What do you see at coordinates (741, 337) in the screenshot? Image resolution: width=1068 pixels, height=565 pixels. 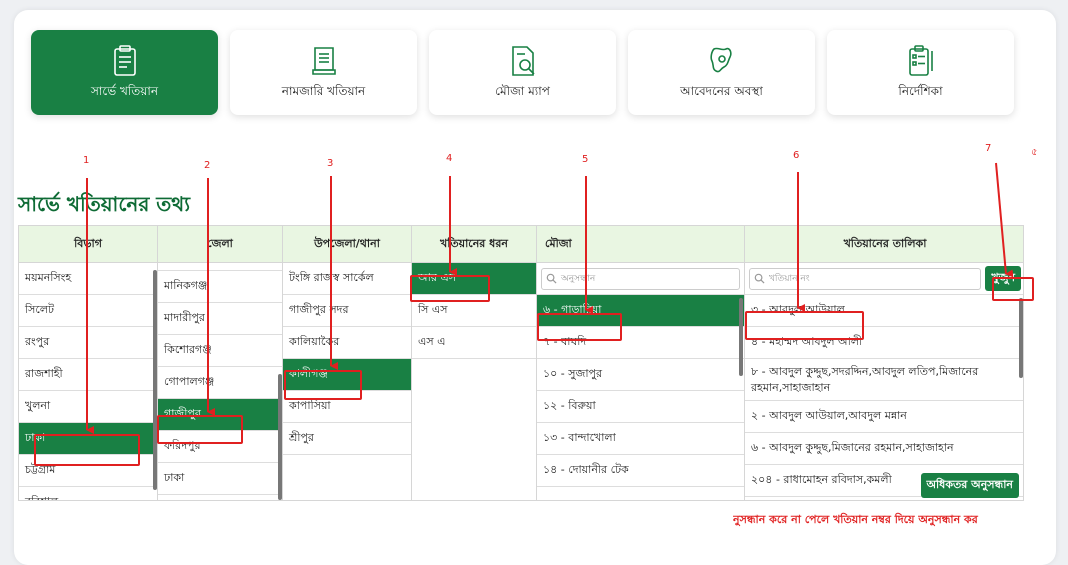 I see `mouza-scrollbar` at bounding box center [741, 337].